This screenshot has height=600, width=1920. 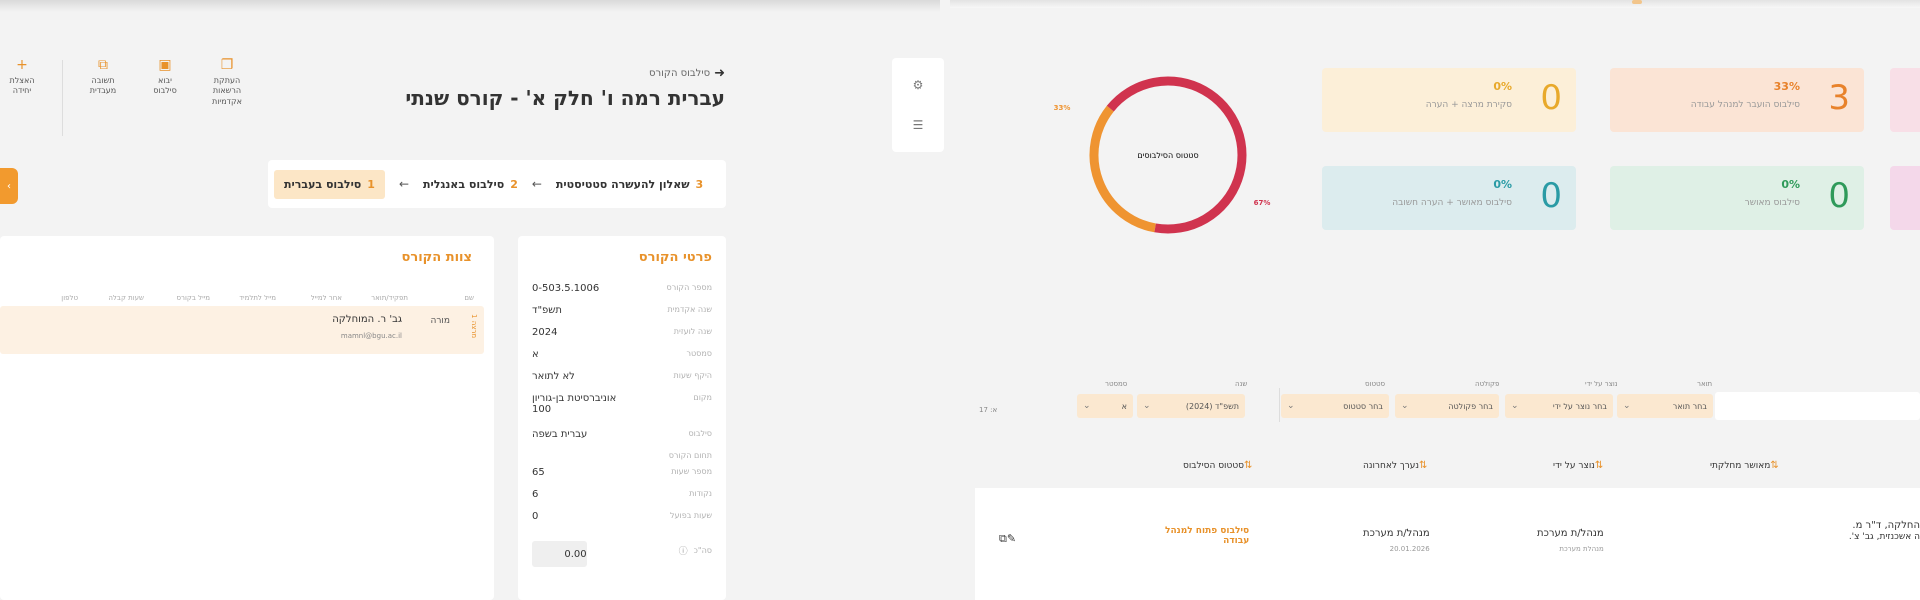 I want to click on member-name: גב' ר. המוחלקה, so click(x=367, y=319).